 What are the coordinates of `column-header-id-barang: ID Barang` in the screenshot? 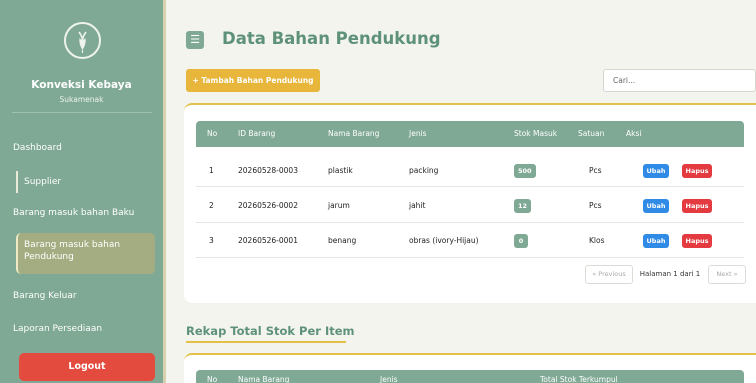 It's located at (257, 133).